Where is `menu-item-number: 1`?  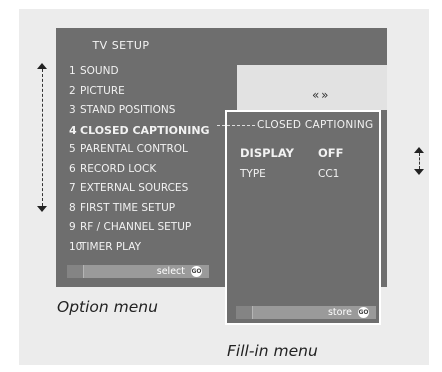
menu-item-number: 1 is located at coordinates (72, 71).